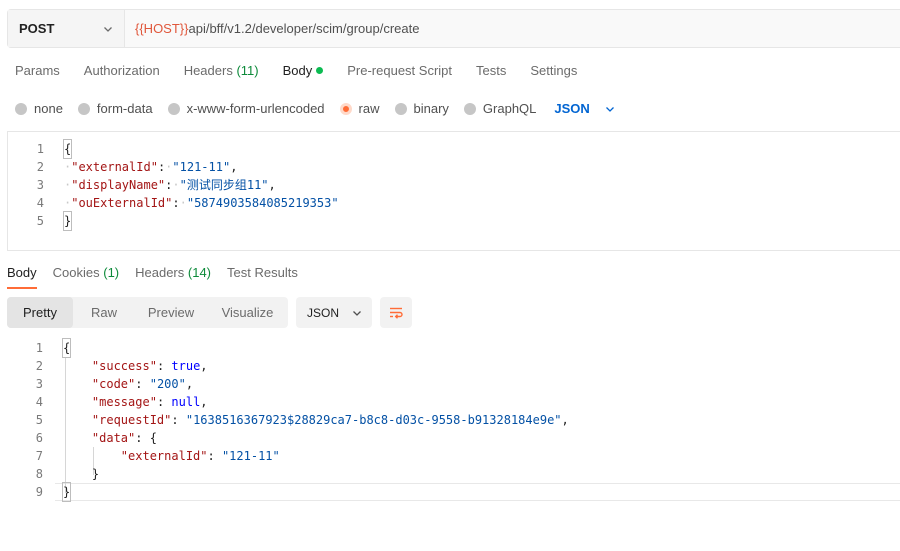  Describe the element at coordinates (553, 74) in the screenshot. I see `tab-settings: Settings` at that location.